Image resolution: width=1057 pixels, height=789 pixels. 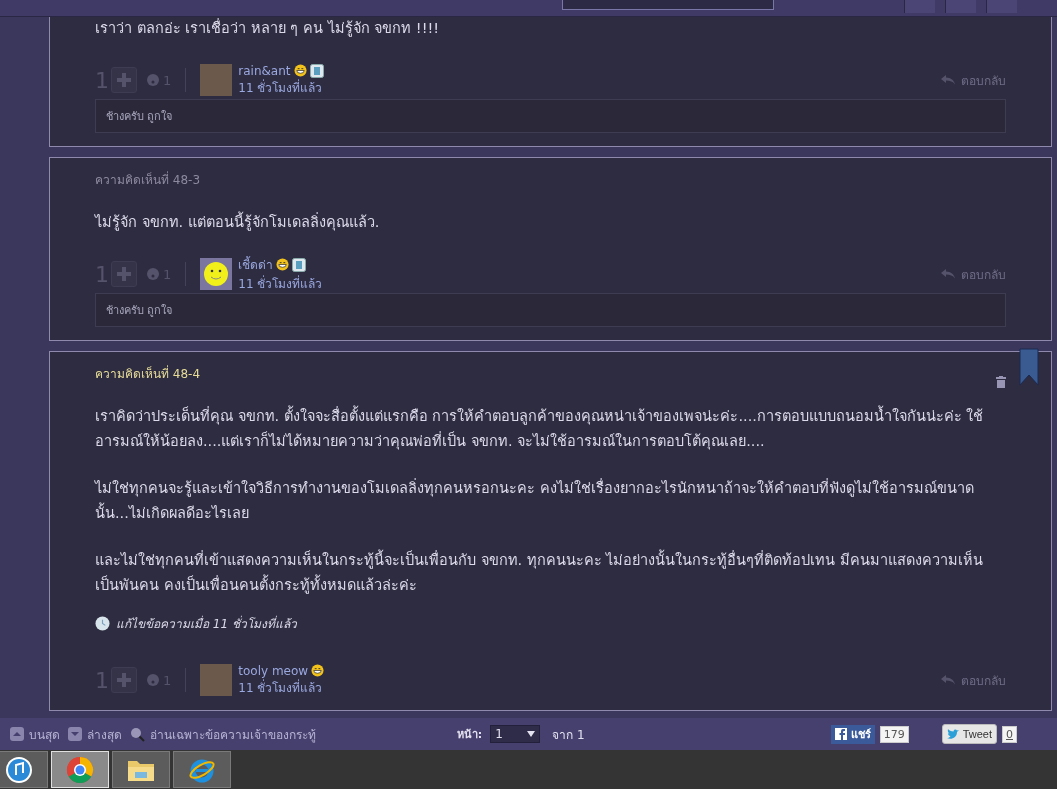 I want to click on edited-note: แก้ไขข้อความเมื่อ 11 ชั่วโมงที่แล้ว, so click(x=206, y=623).